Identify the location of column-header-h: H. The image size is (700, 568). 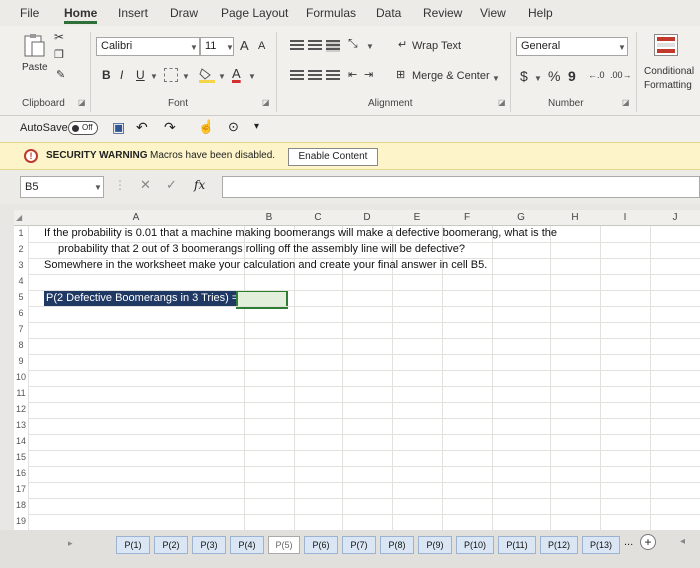
(575, 217).